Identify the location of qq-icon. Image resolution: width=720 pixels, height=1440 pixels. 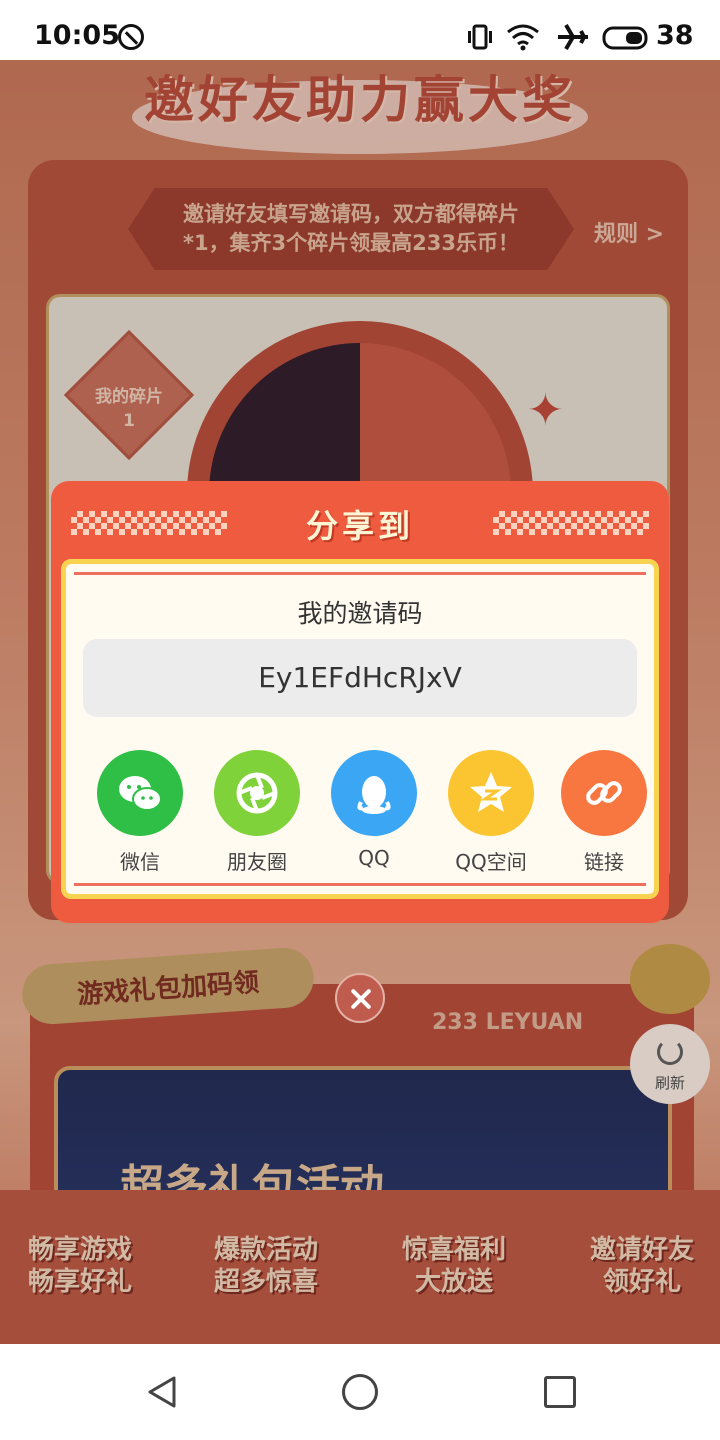
(374, 793).